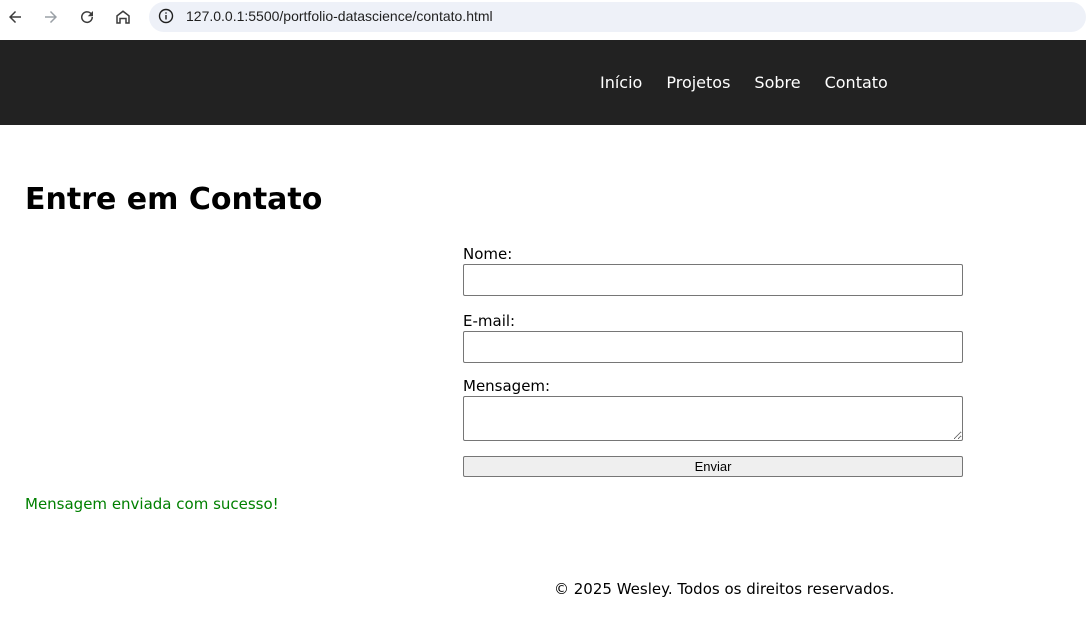  What do you see at coordinates (507, 386) in the screenshot?
I see `message-label: Mensagem:` at bounding box center [507, 386].